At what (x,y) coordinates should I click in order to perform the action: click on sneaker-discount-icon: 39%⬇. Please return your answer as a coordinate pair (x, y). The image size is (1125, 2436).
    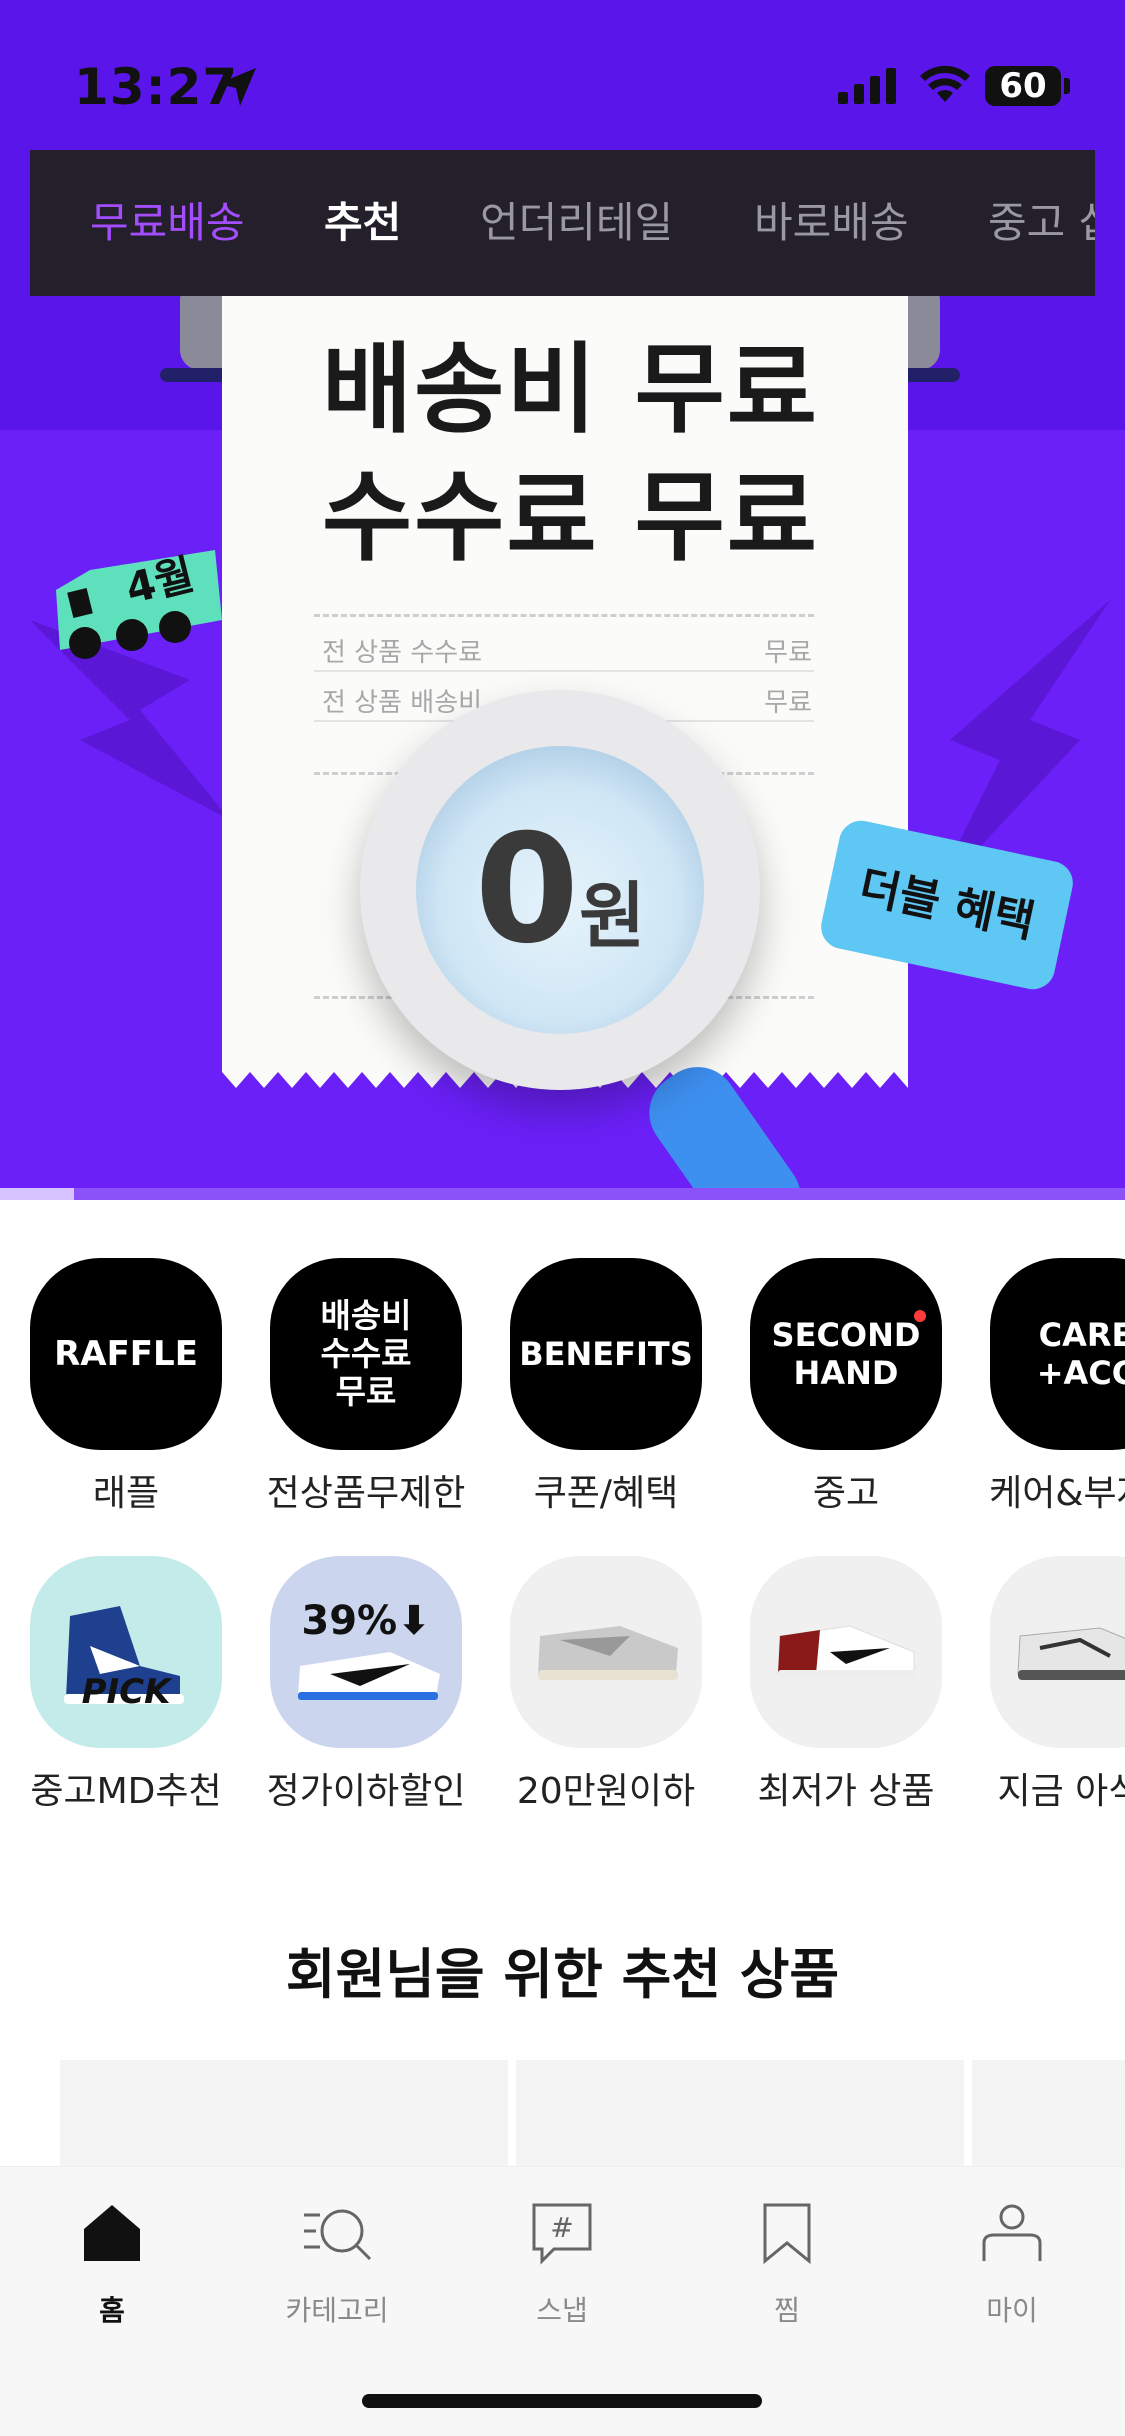
    Looking at the image, I should click on (366, 1652).